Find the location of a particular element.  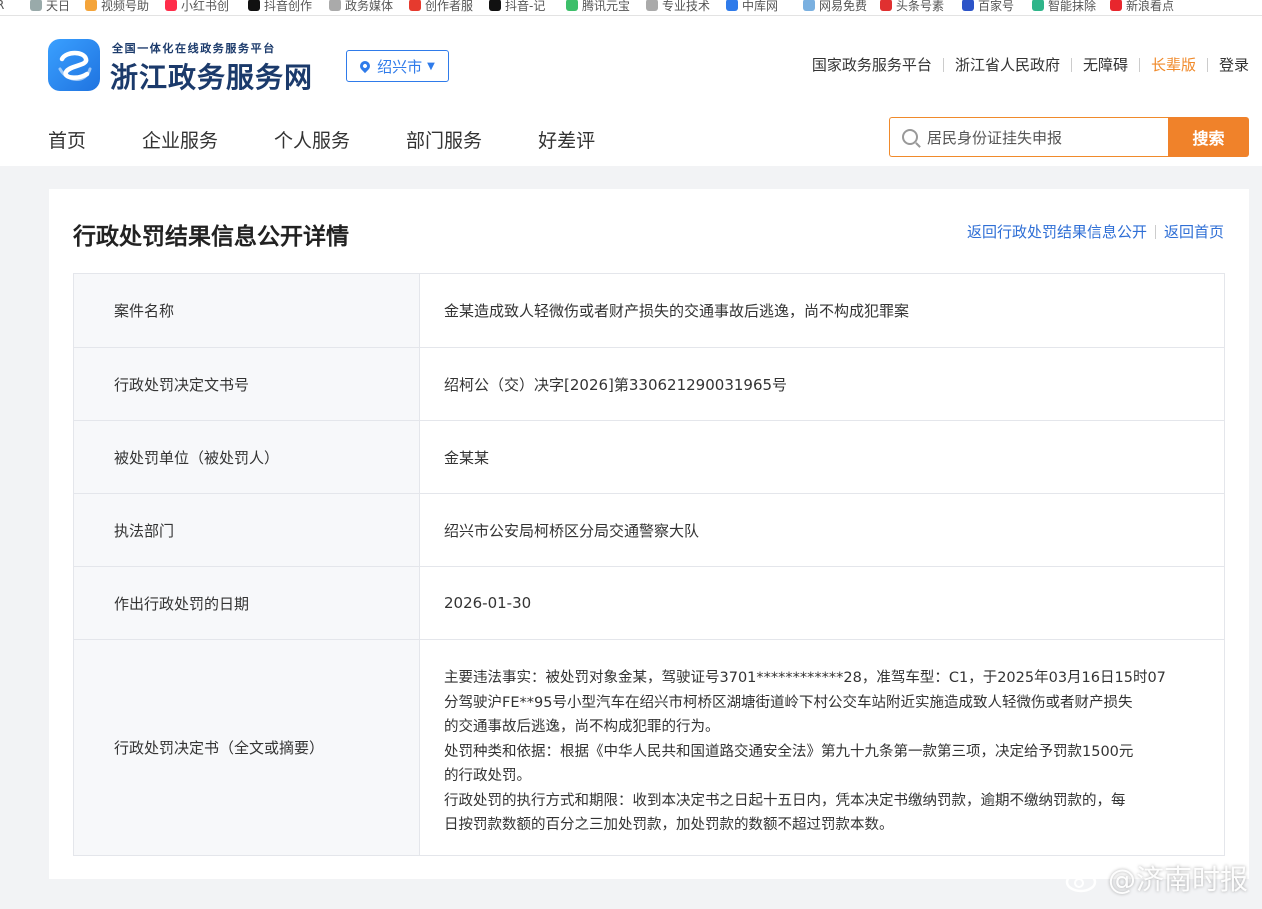

bookmark-item: 百家号 is located at coordinates (988, 6).